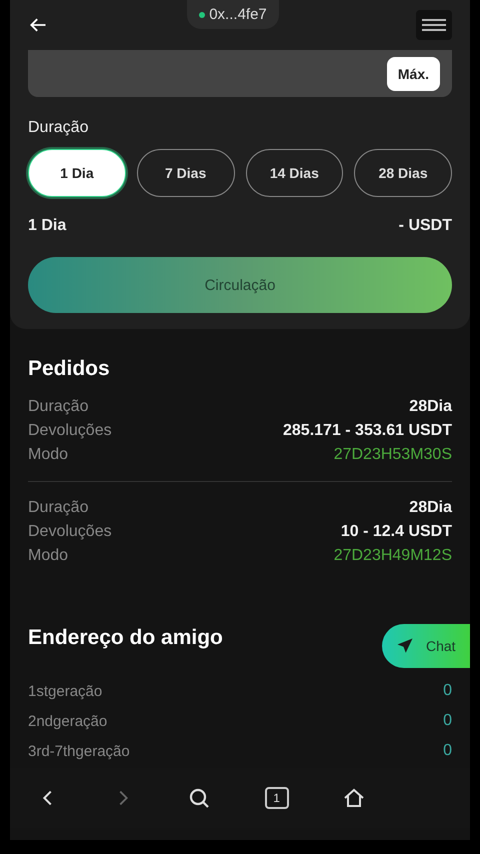 Image resolution: width=480 pixels, height=854 pixels. I want to click on home-icon, so click(354, 798).